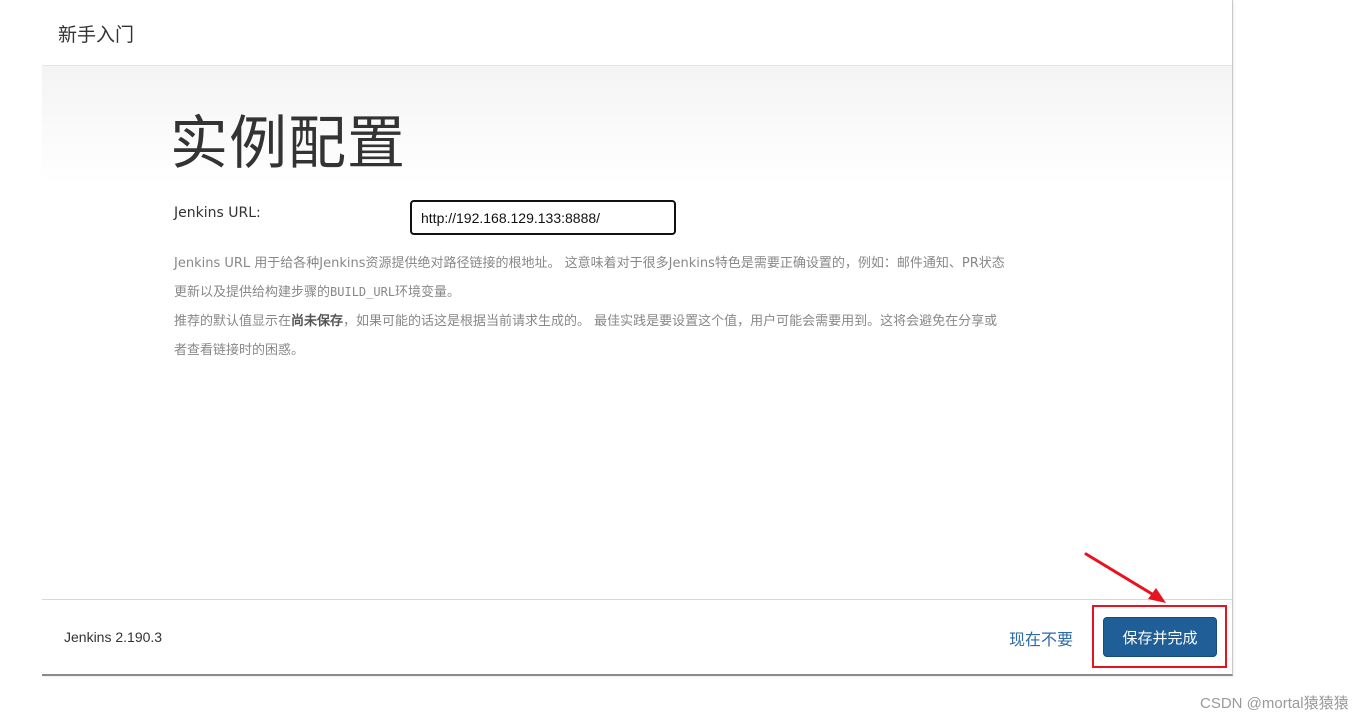 This screenshot has width=1359, height=719. I want to click on skip-link: 现在不要, so click(1041, 638).